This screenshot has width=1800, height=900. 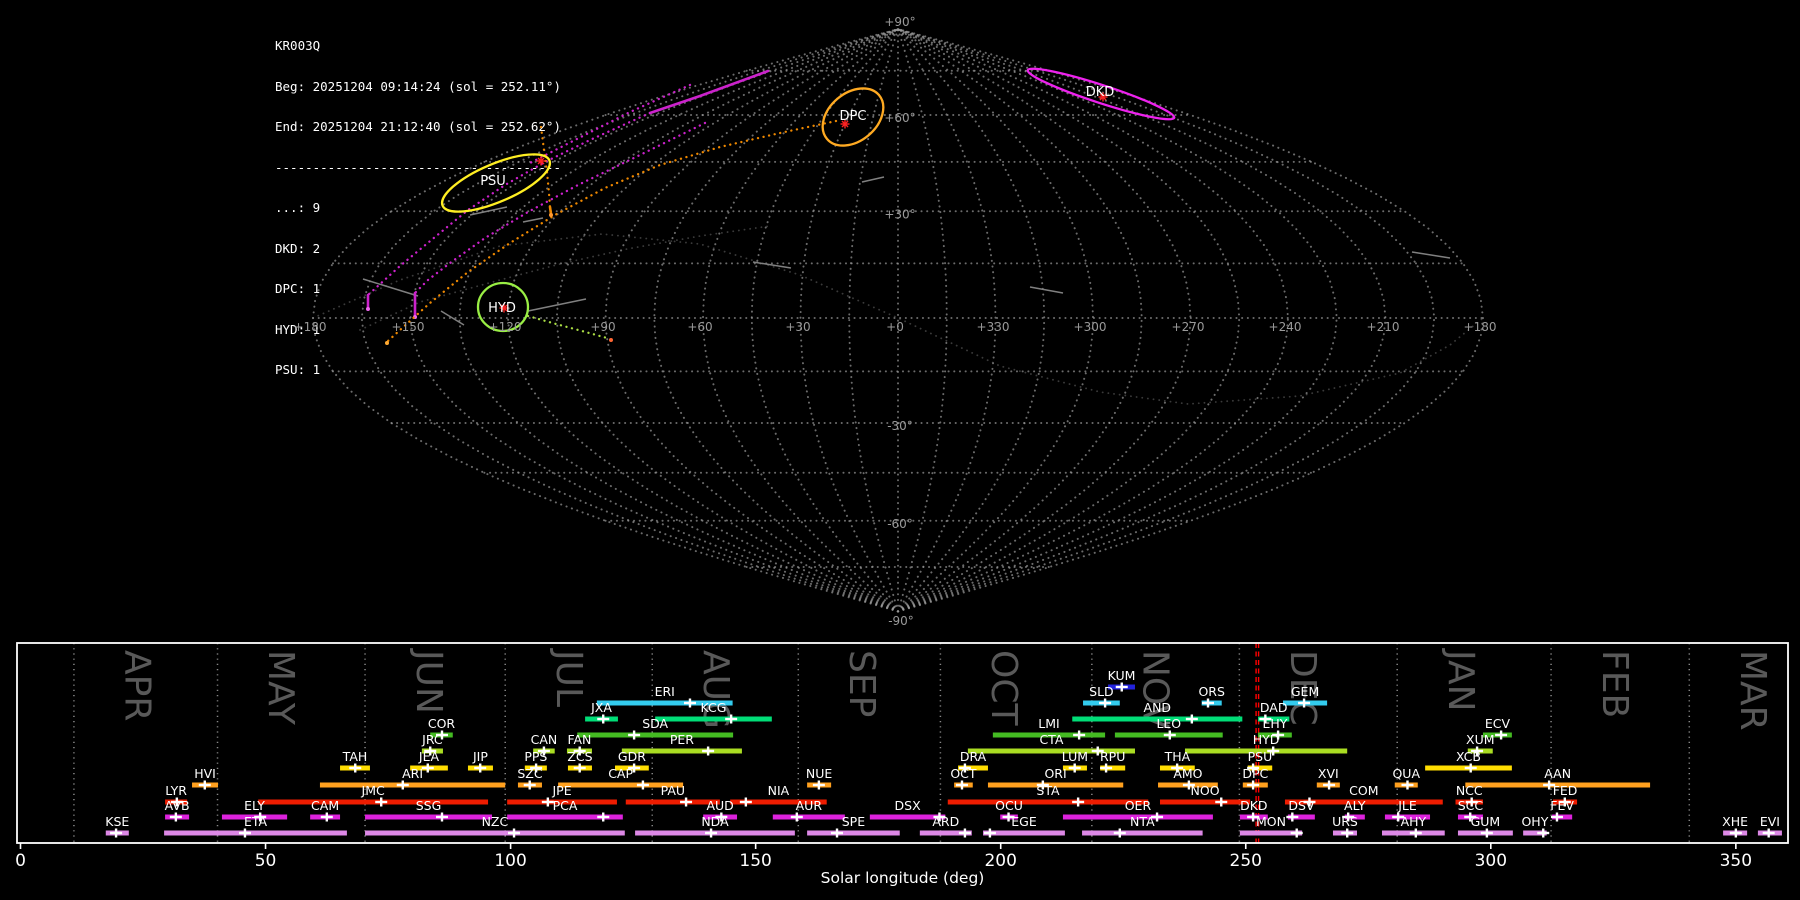 I want to click on shower-code-label: NIA, so click(x=779, y=790).